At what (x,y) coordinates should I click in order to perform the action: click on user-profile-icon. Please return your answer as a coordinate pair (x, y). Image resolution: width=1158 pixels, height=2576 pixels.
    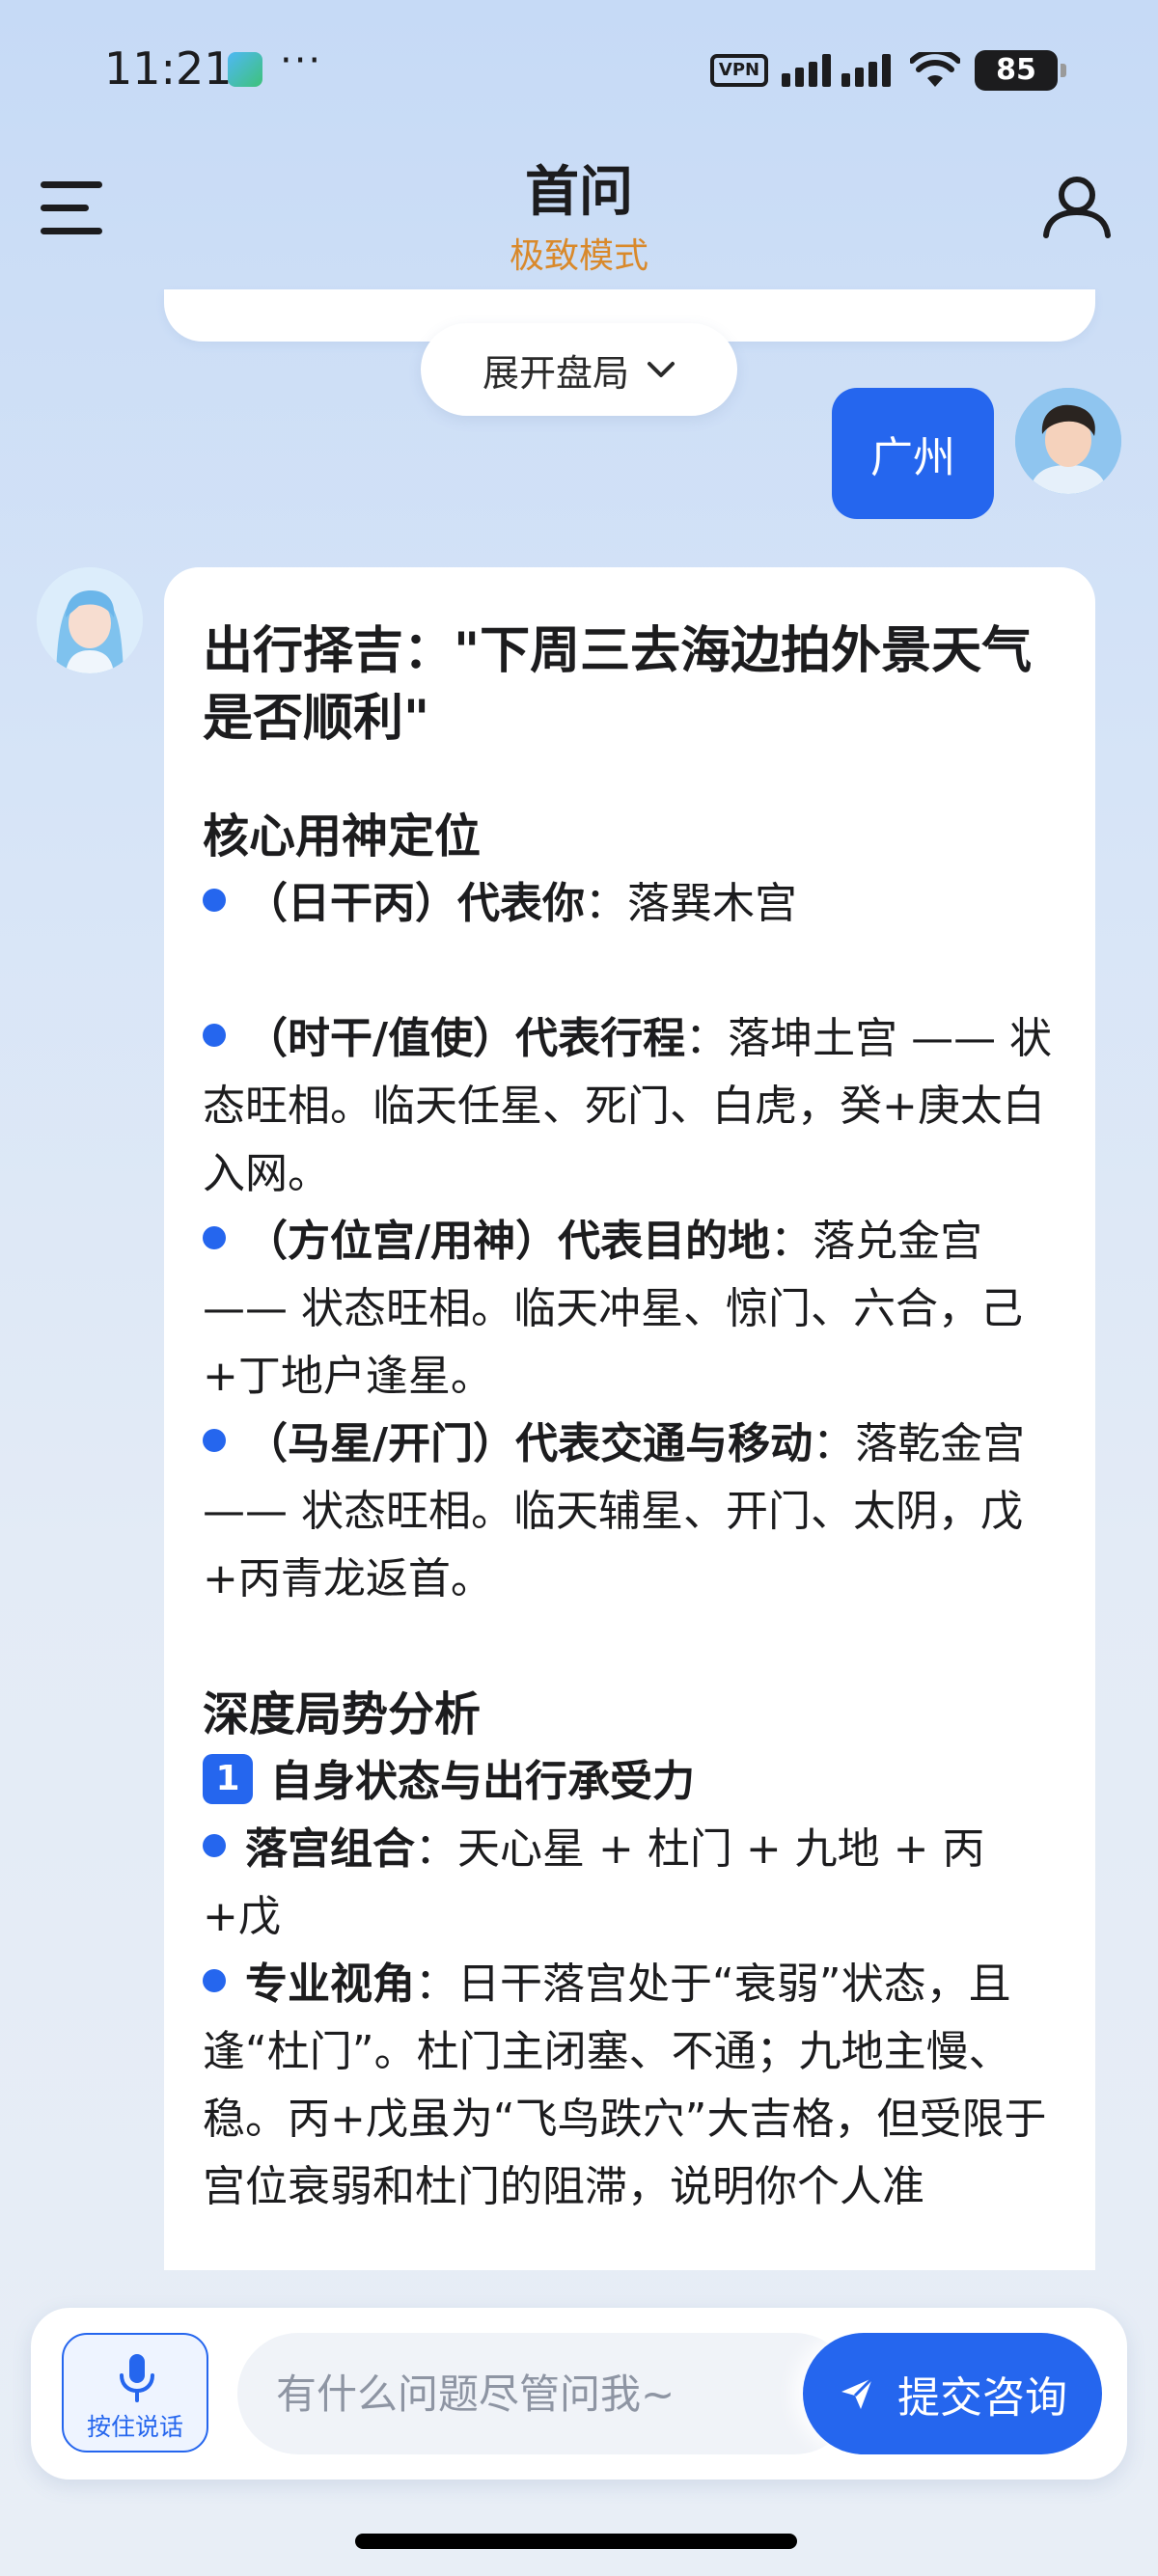
    Looking at the image, I should click on (1077, 208).